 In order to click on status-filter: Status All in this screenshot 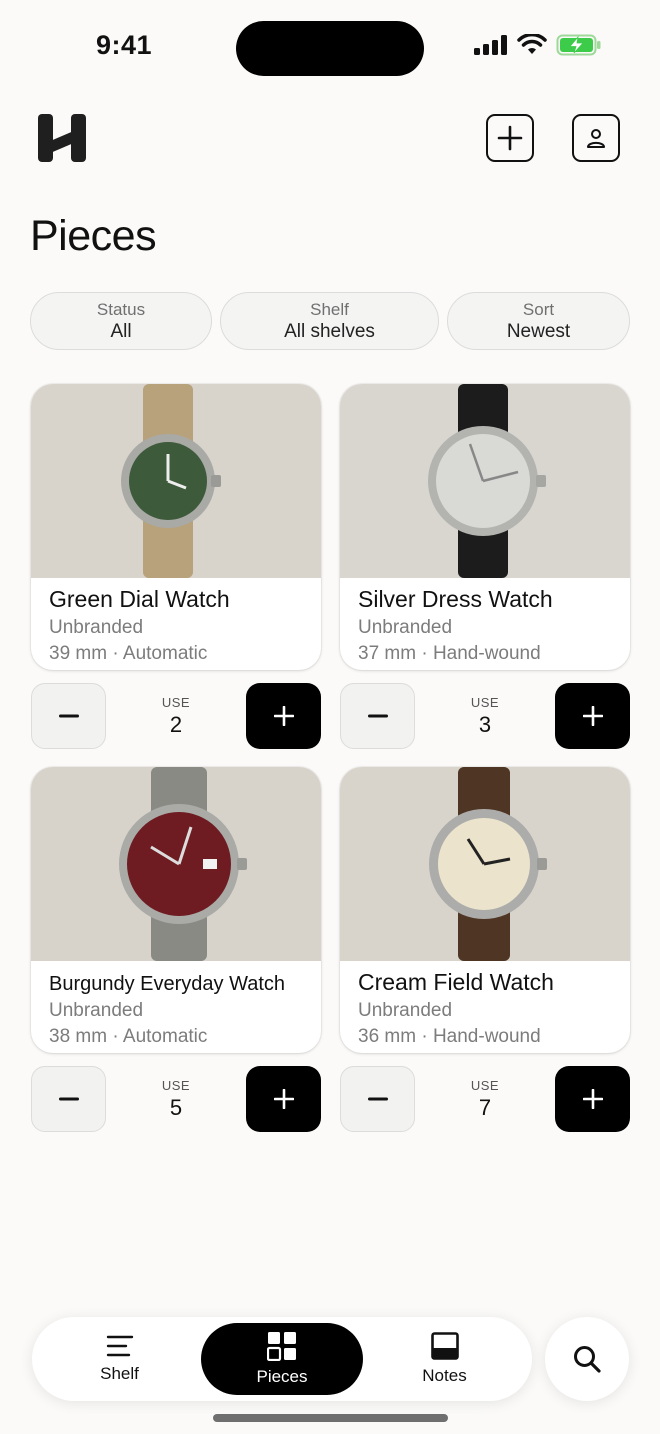, I will do `click(121, 321)`.